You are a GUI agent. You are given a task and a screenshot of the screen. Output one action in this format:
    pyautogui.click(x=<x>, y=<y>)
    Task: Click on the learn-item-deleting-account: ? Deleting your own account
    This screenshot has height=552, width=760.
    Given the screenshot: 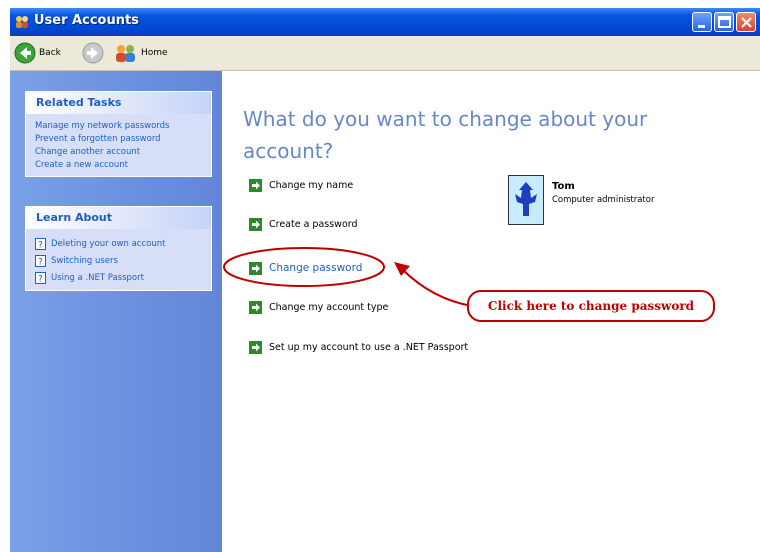 What is the action you would take?
    pyautogui.click(x=119, y=243)
    